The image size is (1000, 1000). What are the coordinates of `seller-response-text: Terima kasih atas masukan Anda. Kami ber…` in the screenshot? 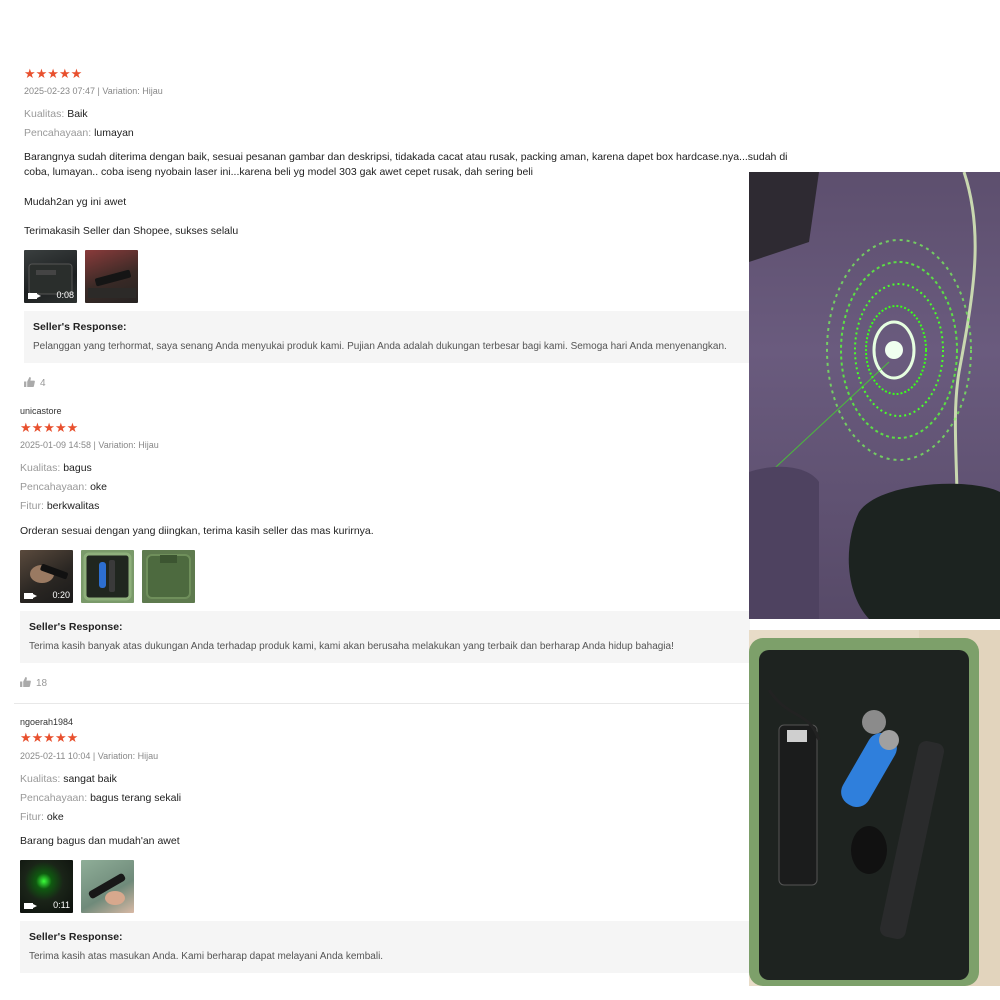 It's located at (206, 956).